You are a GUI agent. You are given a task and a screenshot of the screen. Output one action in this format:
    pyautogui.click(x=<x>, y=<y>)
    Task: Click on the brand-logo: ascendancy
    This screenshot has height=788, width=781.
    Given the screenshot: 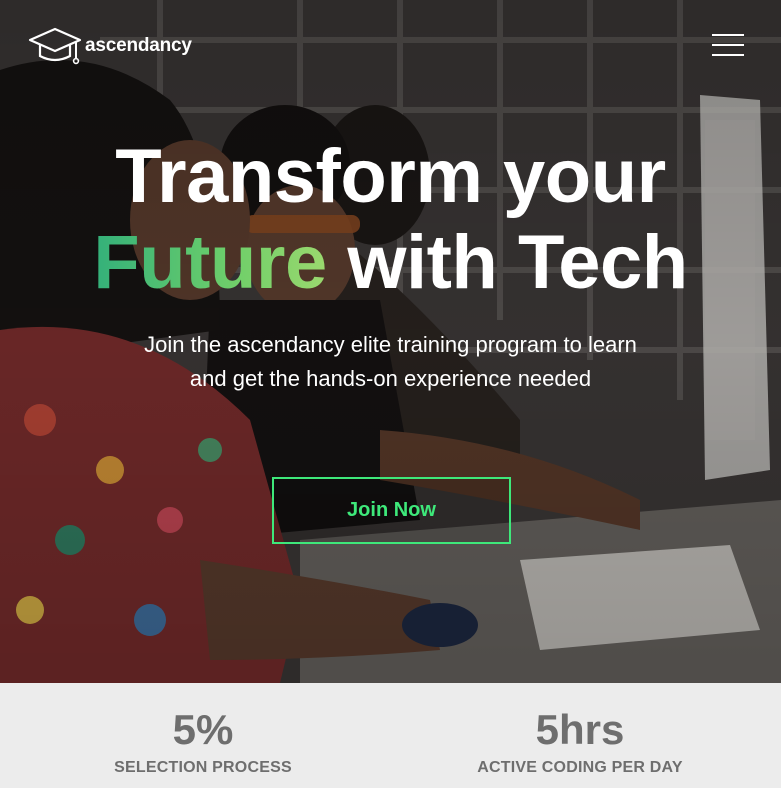 What is the action you would take?
    pyautogui.click(x=109, y=47)
    